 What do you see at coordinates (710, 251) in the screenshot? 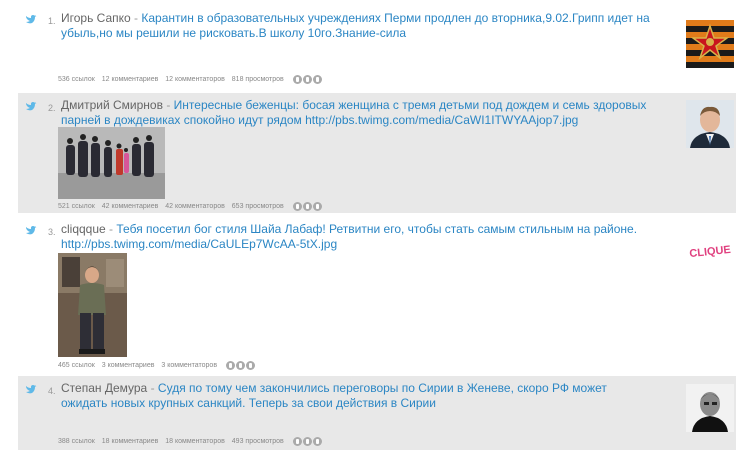
I see `avatar: CLIQUE` at bounding box center [710, 251].